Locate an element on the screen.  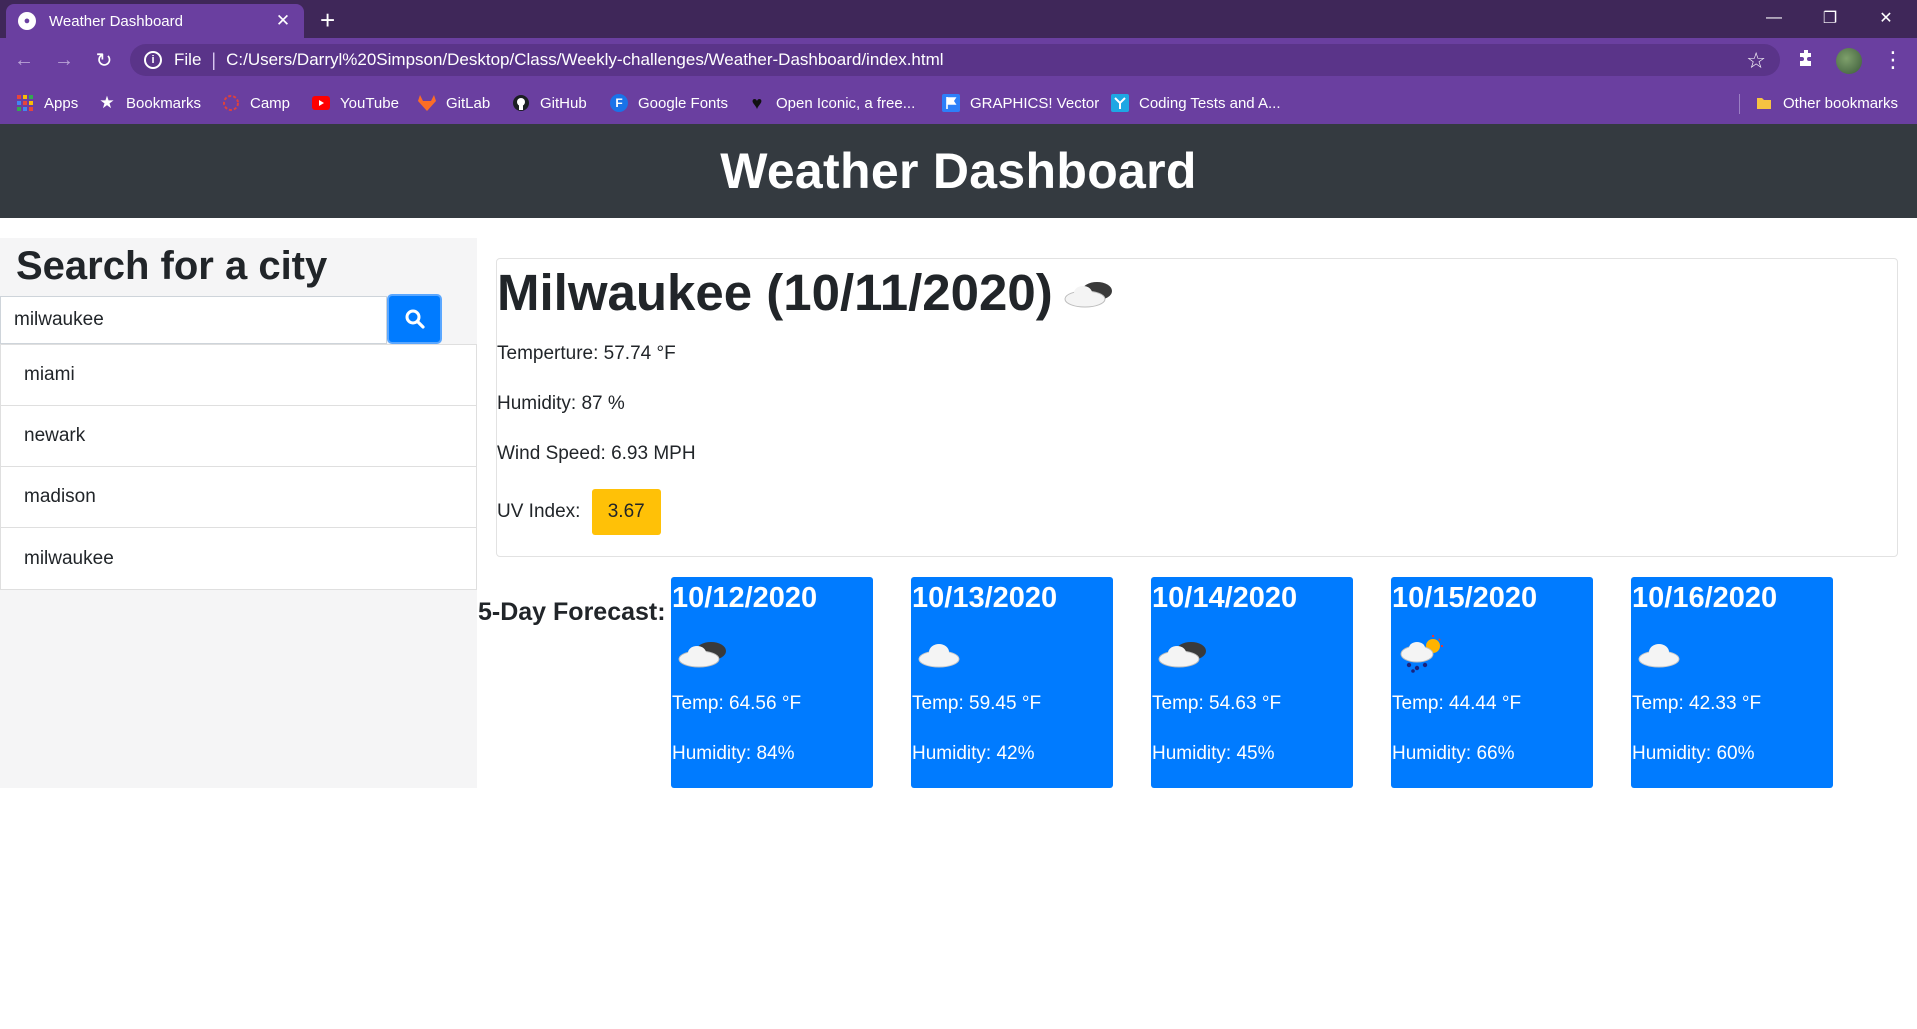
close-window-icon: ✕ is located at coordinates (1886, 18).